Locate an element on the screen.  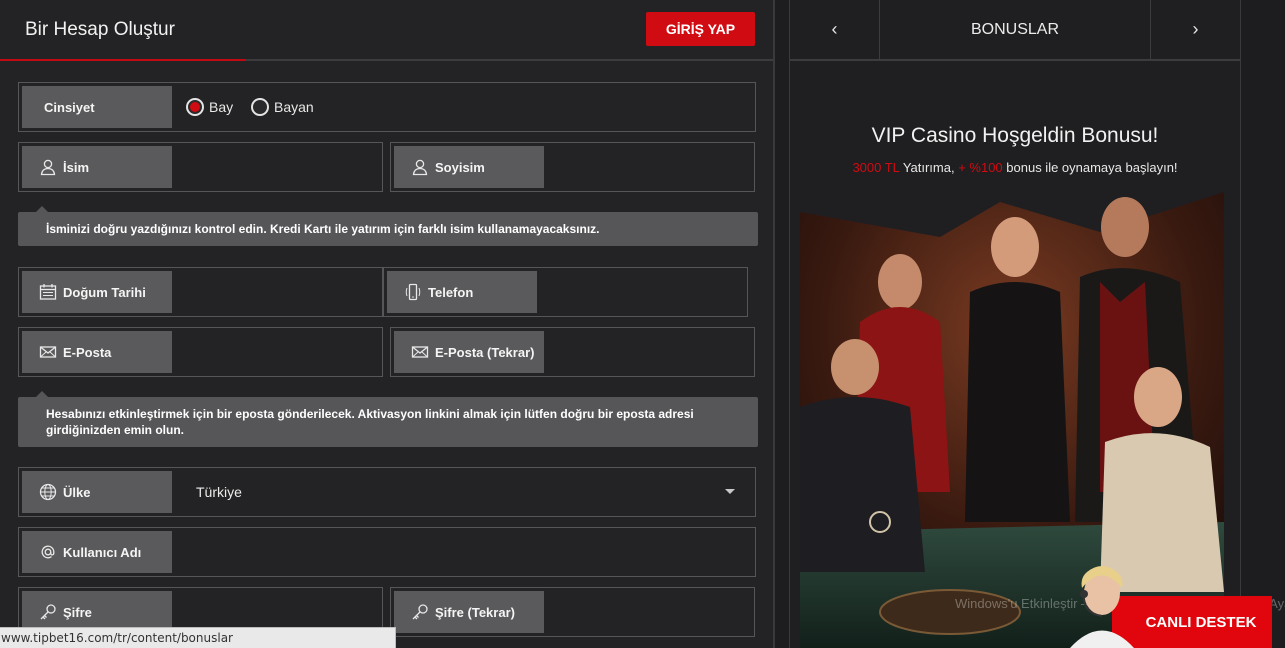
last-name-label-text: Soyisim is located at coordinates (460, 167).